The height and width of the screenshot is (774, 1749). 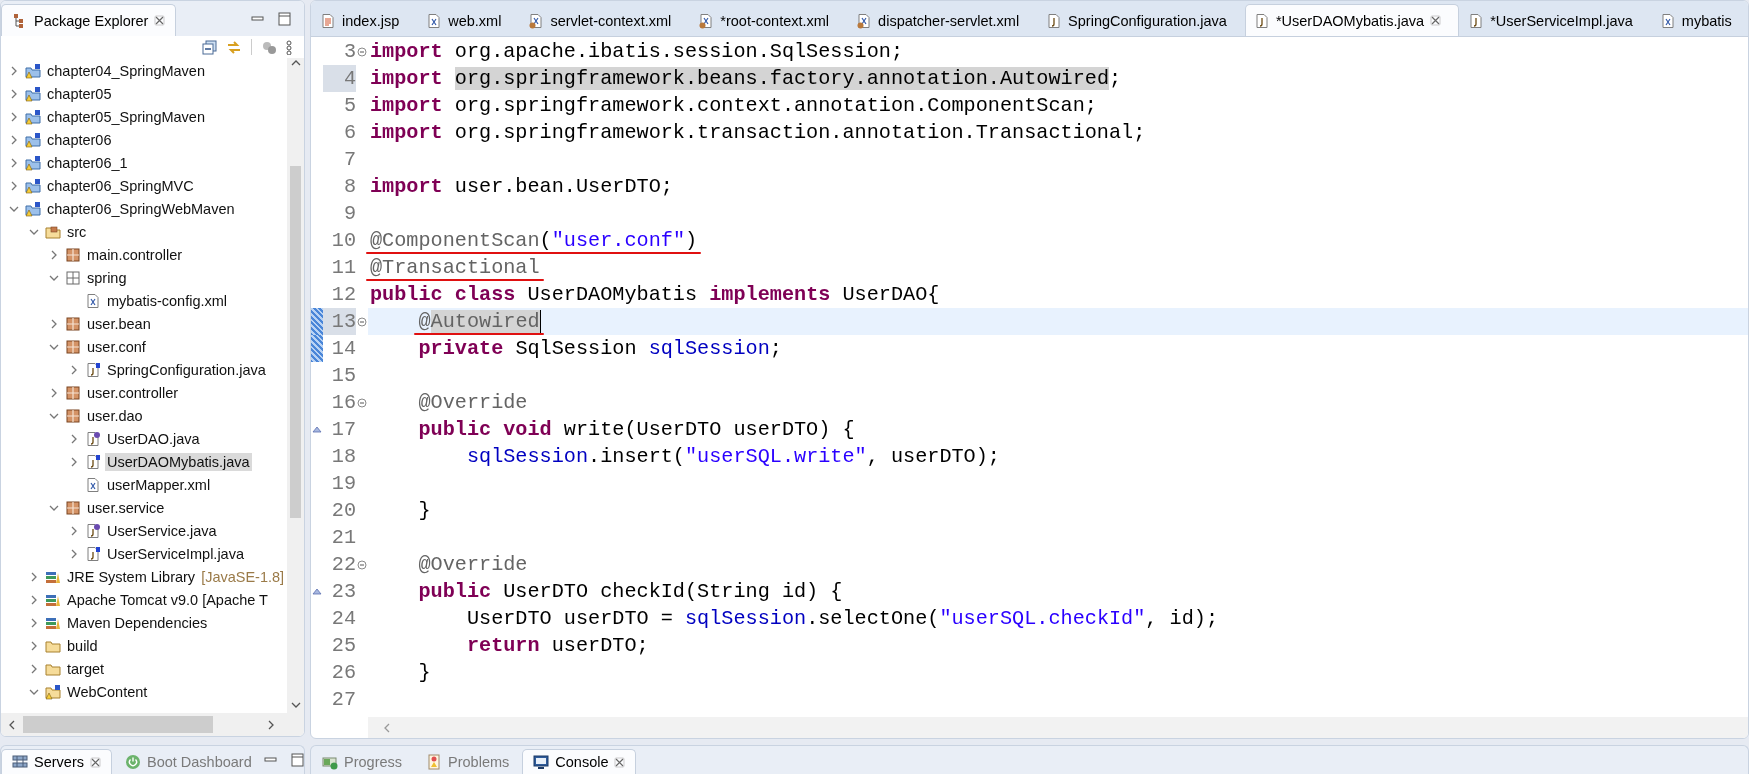 I want to click on tree-item: build, so click(x=82, y=645).